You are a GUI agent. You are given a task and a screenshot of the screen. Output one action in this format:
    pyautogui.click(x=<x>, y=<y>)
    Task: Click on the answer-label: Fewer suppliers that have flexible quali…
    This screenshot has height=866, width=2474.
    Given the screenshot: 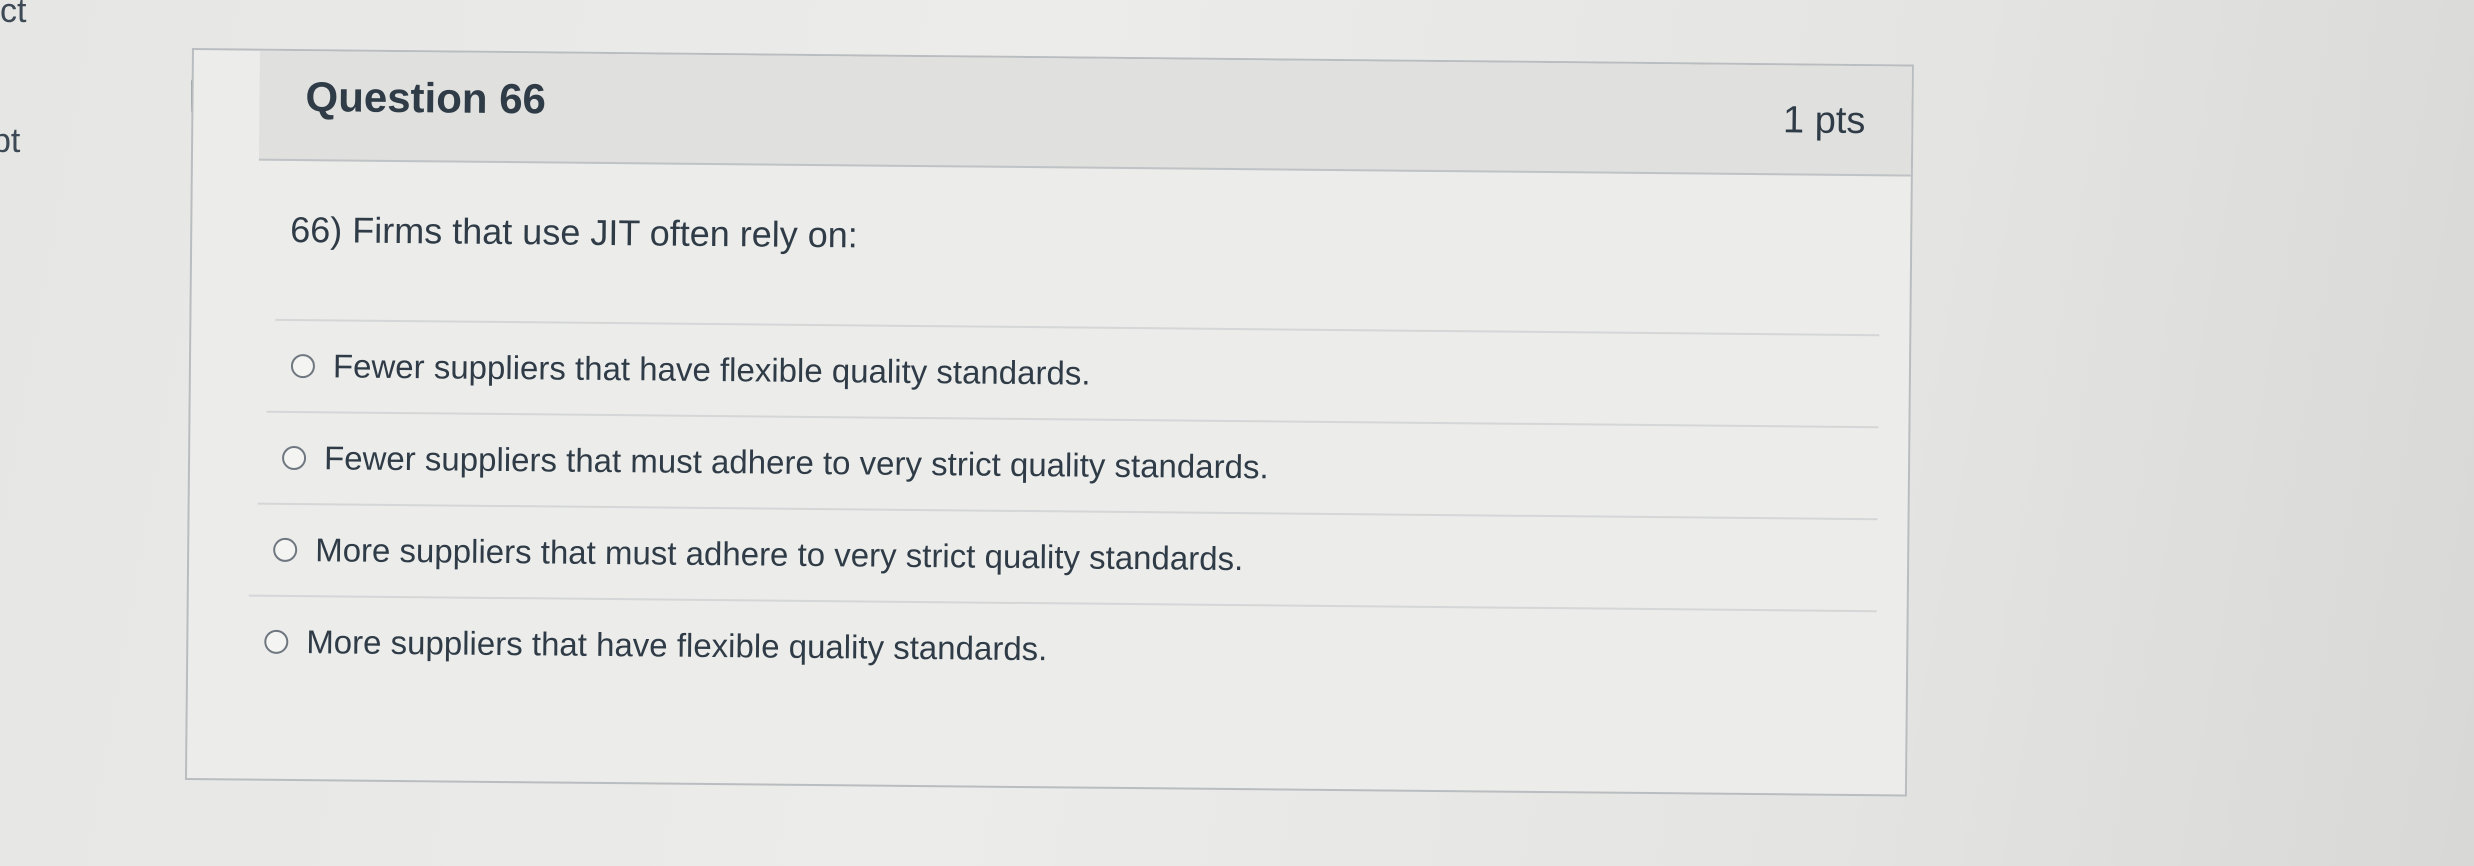 What is the action you would take?
    pyautogui.click(x=711, y=369)
    